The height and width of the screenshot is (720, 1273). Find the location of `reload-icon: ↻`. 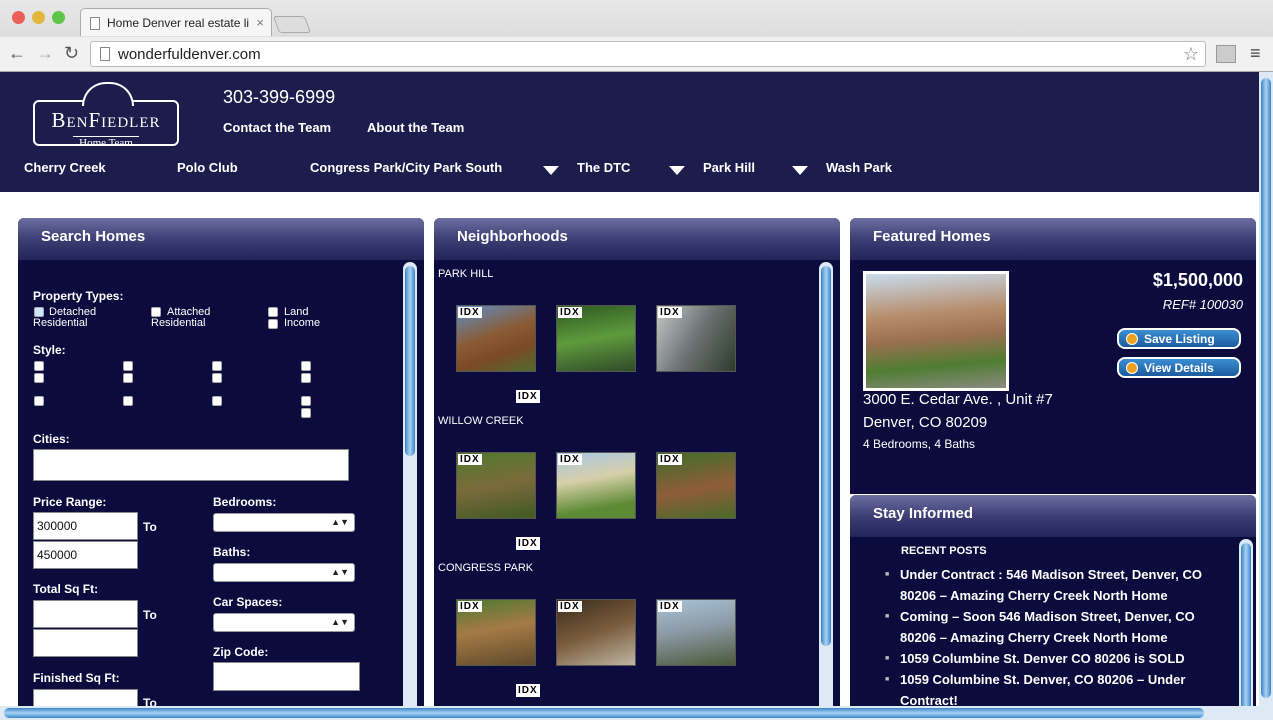

reload-icon: ↻ is located at coordinates (71, 53).